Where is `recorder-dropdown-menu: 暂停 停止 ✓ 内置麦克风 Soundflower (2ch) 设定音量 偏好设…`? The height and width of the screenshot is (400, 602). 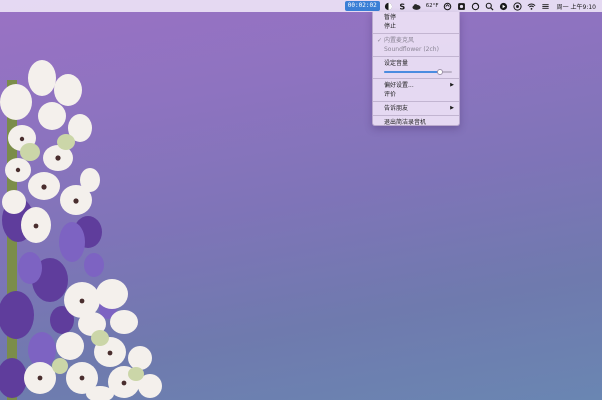 recorder-dropdown-menu: 暂停 停止 ✓ 内置麦克风 Soundflower (2ch) 设定音量 偏好设… is located at coordinates (416, 69).